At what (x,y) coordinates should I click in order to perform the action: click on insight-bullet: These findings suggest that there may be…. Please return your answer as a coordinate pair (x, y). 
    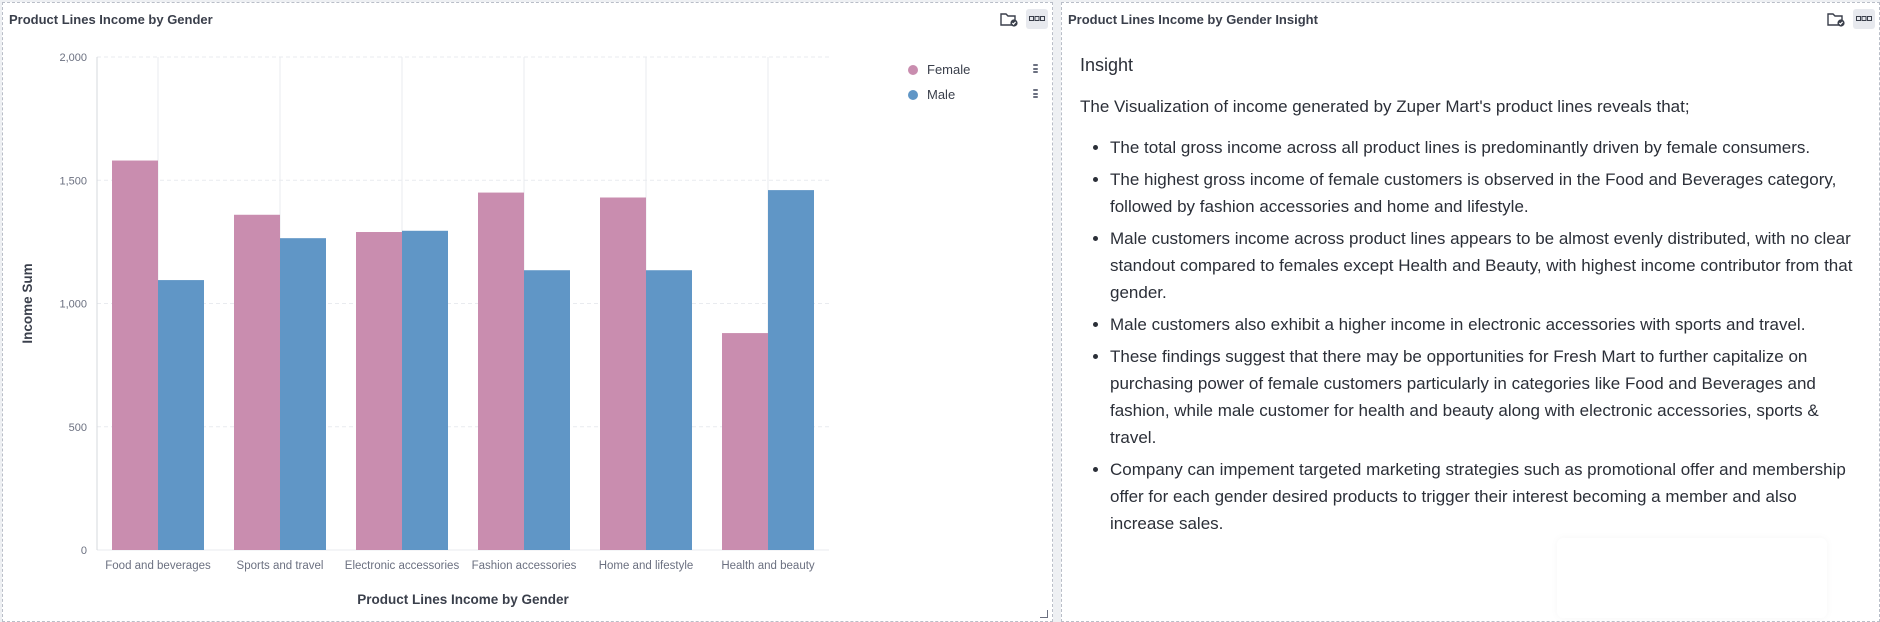
    Looking at the image, I should click on (1485, 397).